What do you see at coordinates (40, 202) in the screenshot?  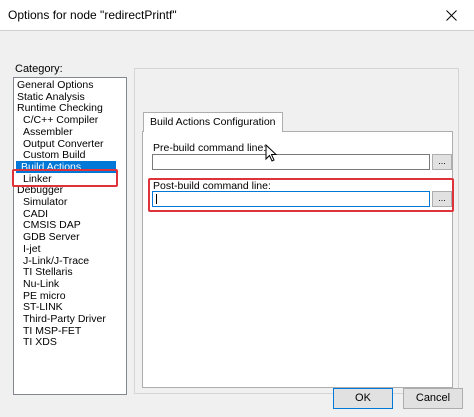 I see `category-item: Simulator` at bounding box center [40, 202].